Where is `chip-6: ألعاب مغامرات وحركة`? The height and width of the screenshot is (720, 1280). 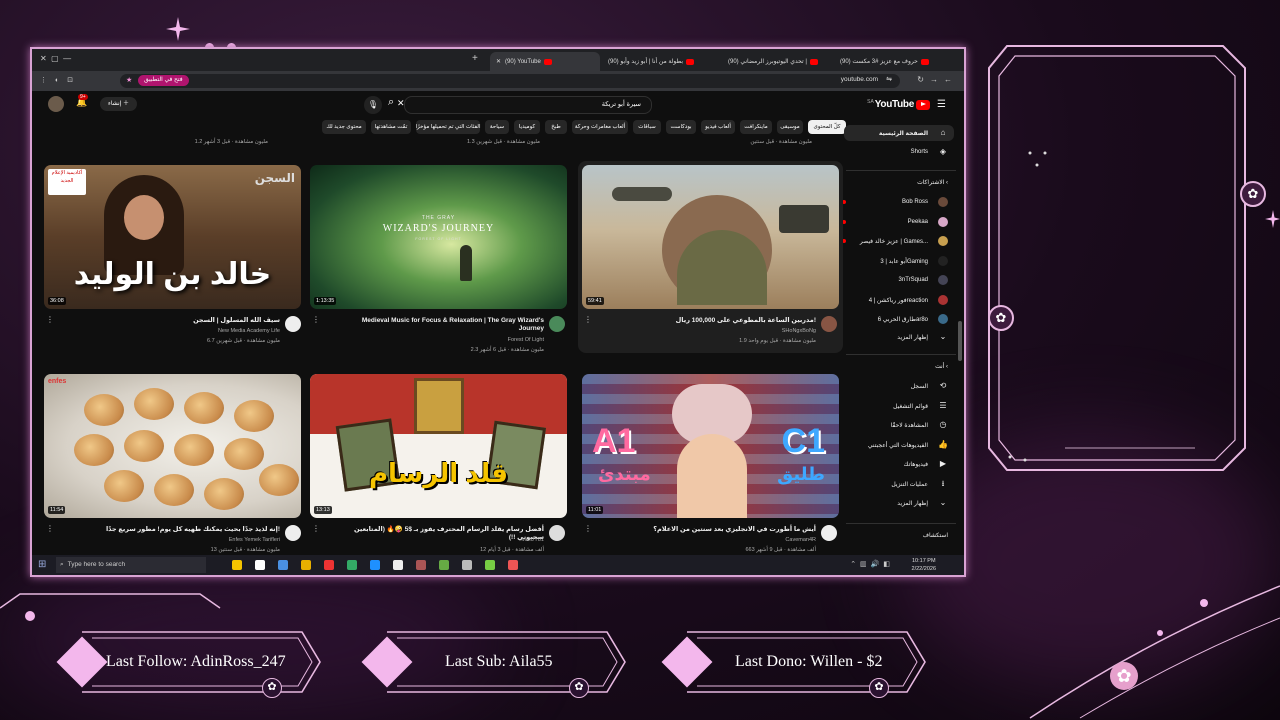
chip-6: ألعاب مغامرات وحركة is located at coordinates (600, 127).